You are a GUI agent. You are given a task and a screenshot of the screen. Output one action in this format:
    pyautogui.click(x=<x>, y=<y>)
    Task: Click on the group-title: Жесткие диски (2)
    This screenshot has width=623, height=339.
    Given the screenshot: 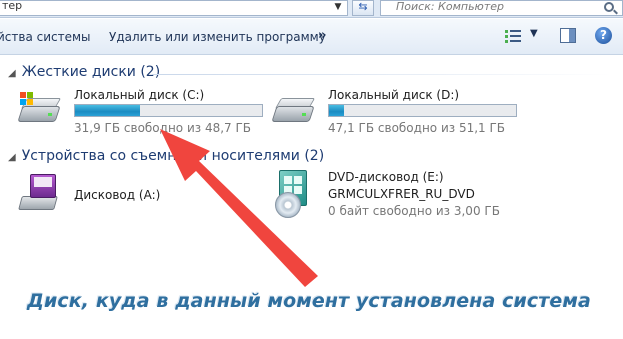 What is the action you would take?
    pyautogui.click(x=91, y=72)
    